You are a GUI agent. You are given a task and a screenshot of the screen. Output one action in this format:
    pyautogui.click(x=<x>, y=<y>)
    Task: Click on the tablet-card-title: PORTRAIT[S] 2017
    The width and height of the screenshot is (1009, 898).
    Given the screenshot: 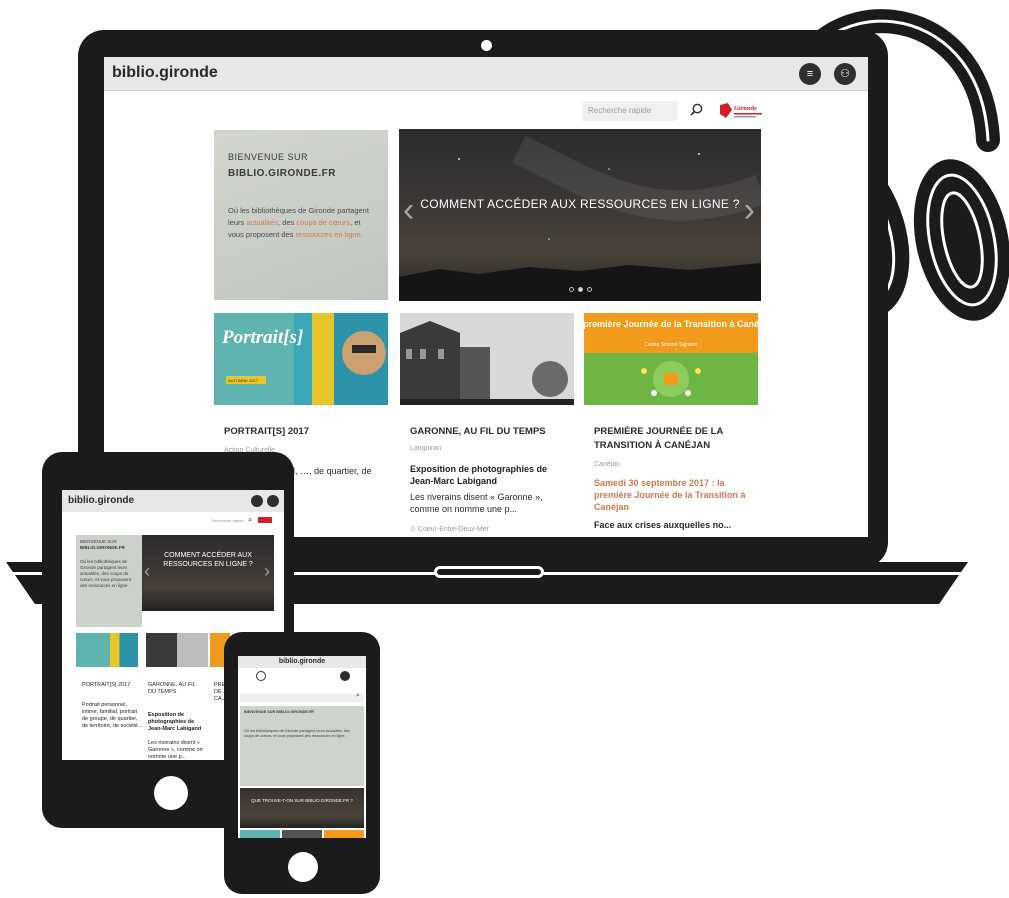 What is the action you would take?
    pyautogui.click(x=113, y=685)
    